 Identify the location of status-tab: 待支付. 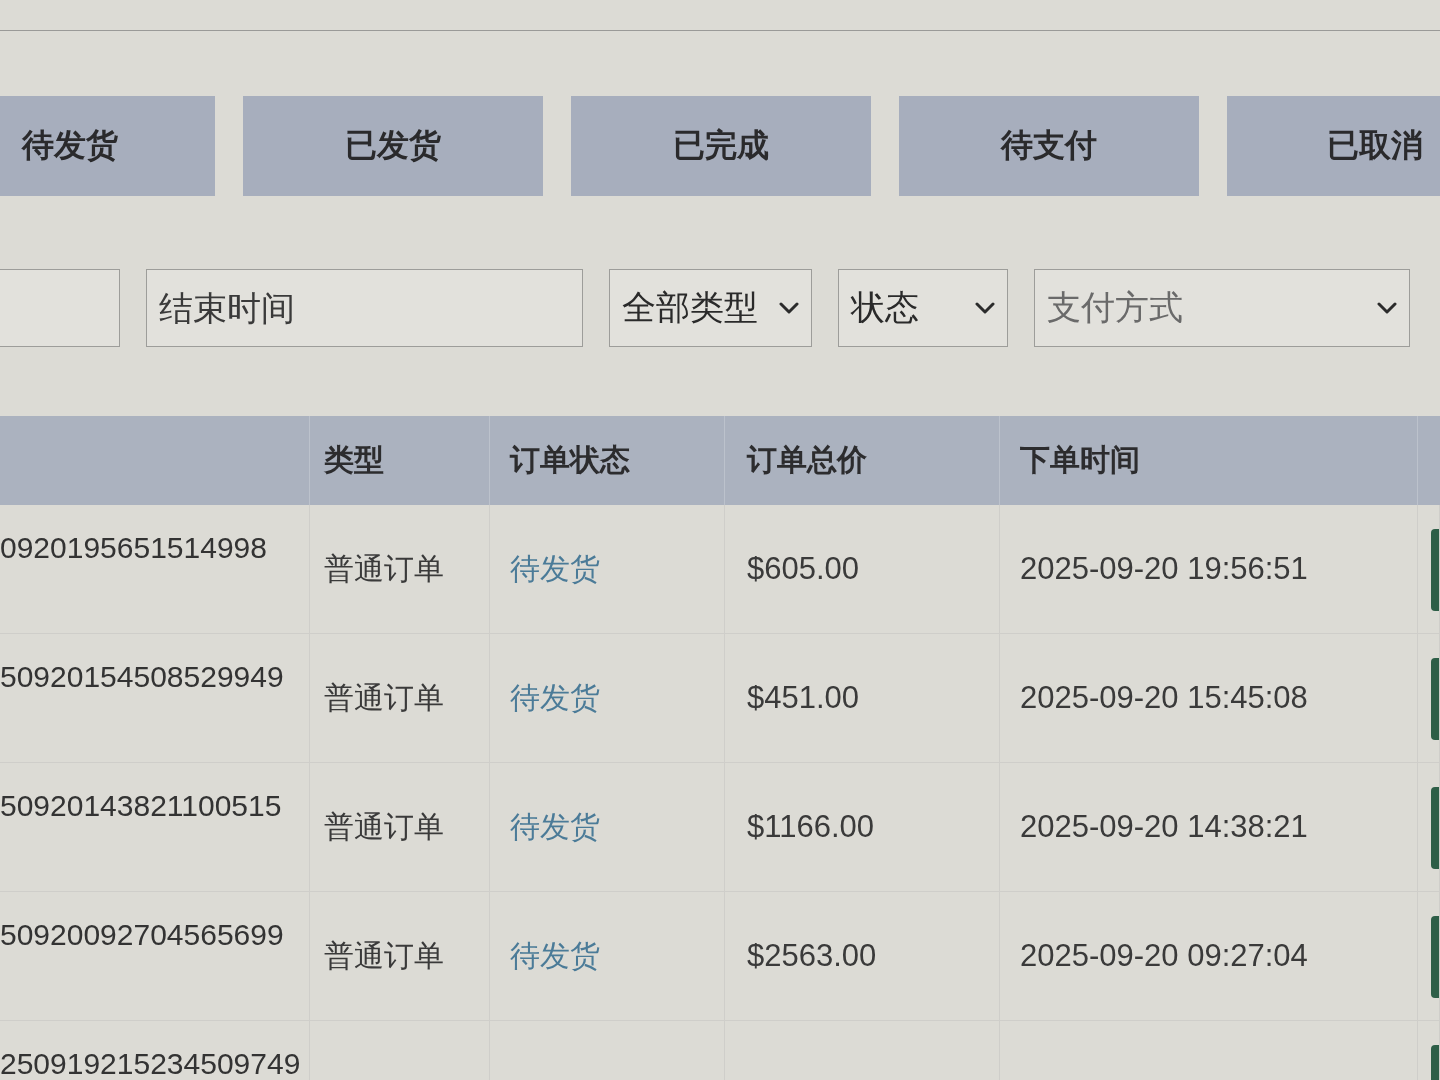
(1049, 146).